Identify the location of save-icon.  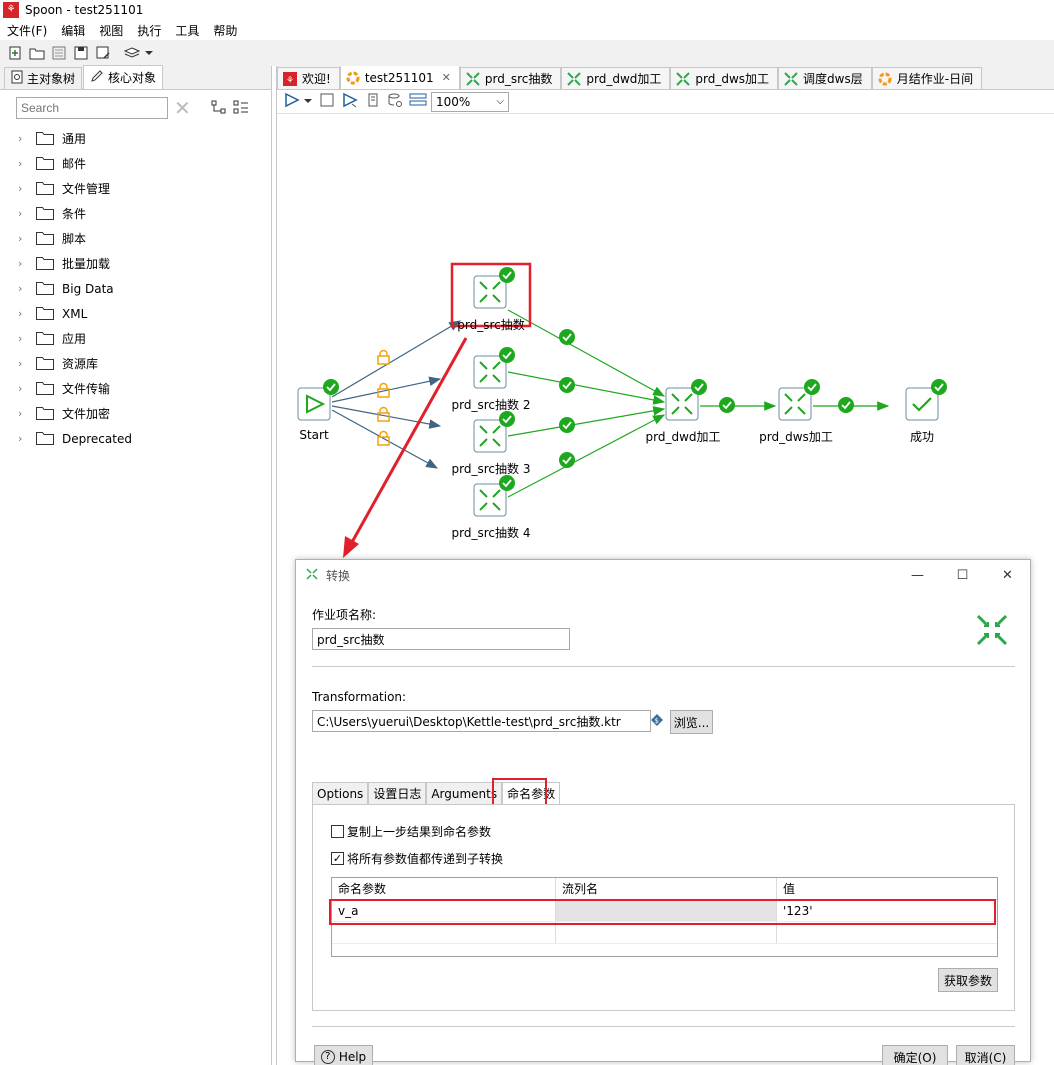
(81, 53).